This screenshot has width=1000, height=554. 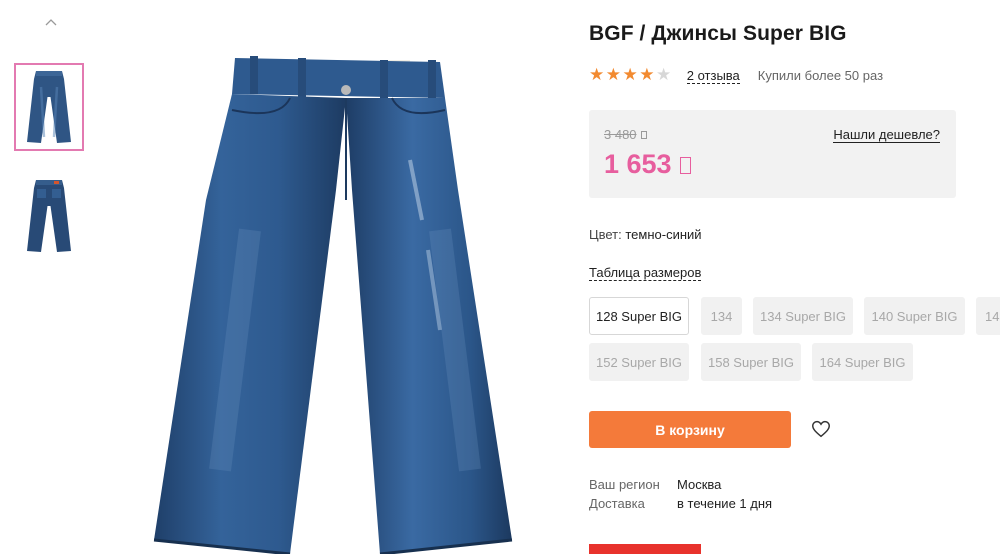 What do you see at coordinates (638, 164) in the screenshot?
I see `current-price-value: 1 653` at bounding box center [638, 164].